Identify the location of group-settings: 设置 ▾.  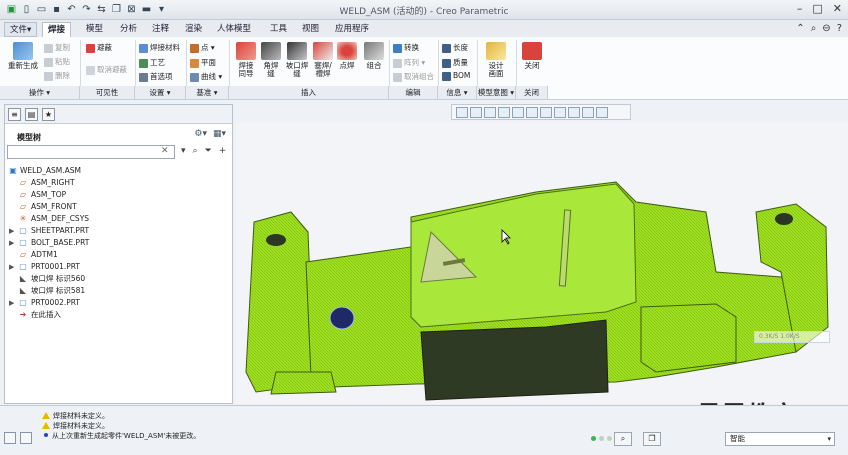
(160, 92).